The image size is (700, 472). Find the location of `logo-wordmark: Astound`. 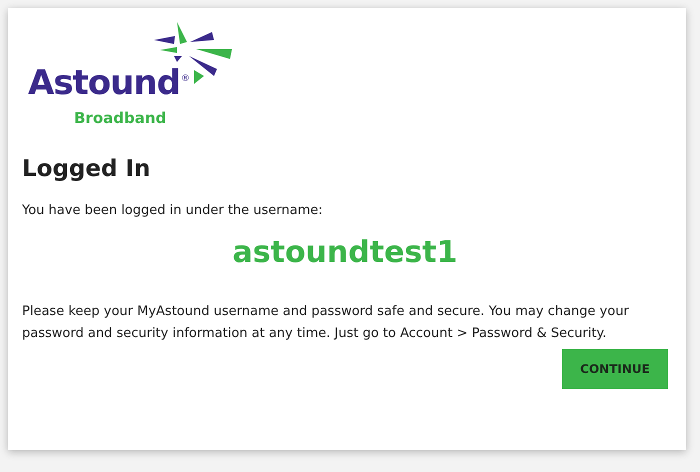

logo-wordmark: Astound is located at coordinates (104, 83).